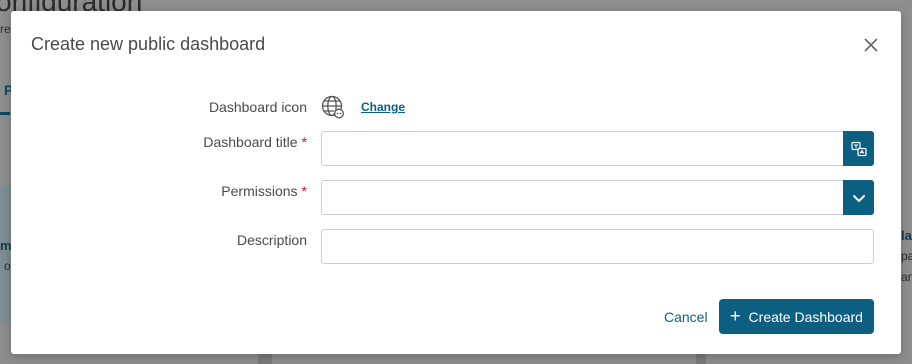 The width and height of the screenshot is (912, 364). I want to click on page-subtitle: re, so click(5, 29).